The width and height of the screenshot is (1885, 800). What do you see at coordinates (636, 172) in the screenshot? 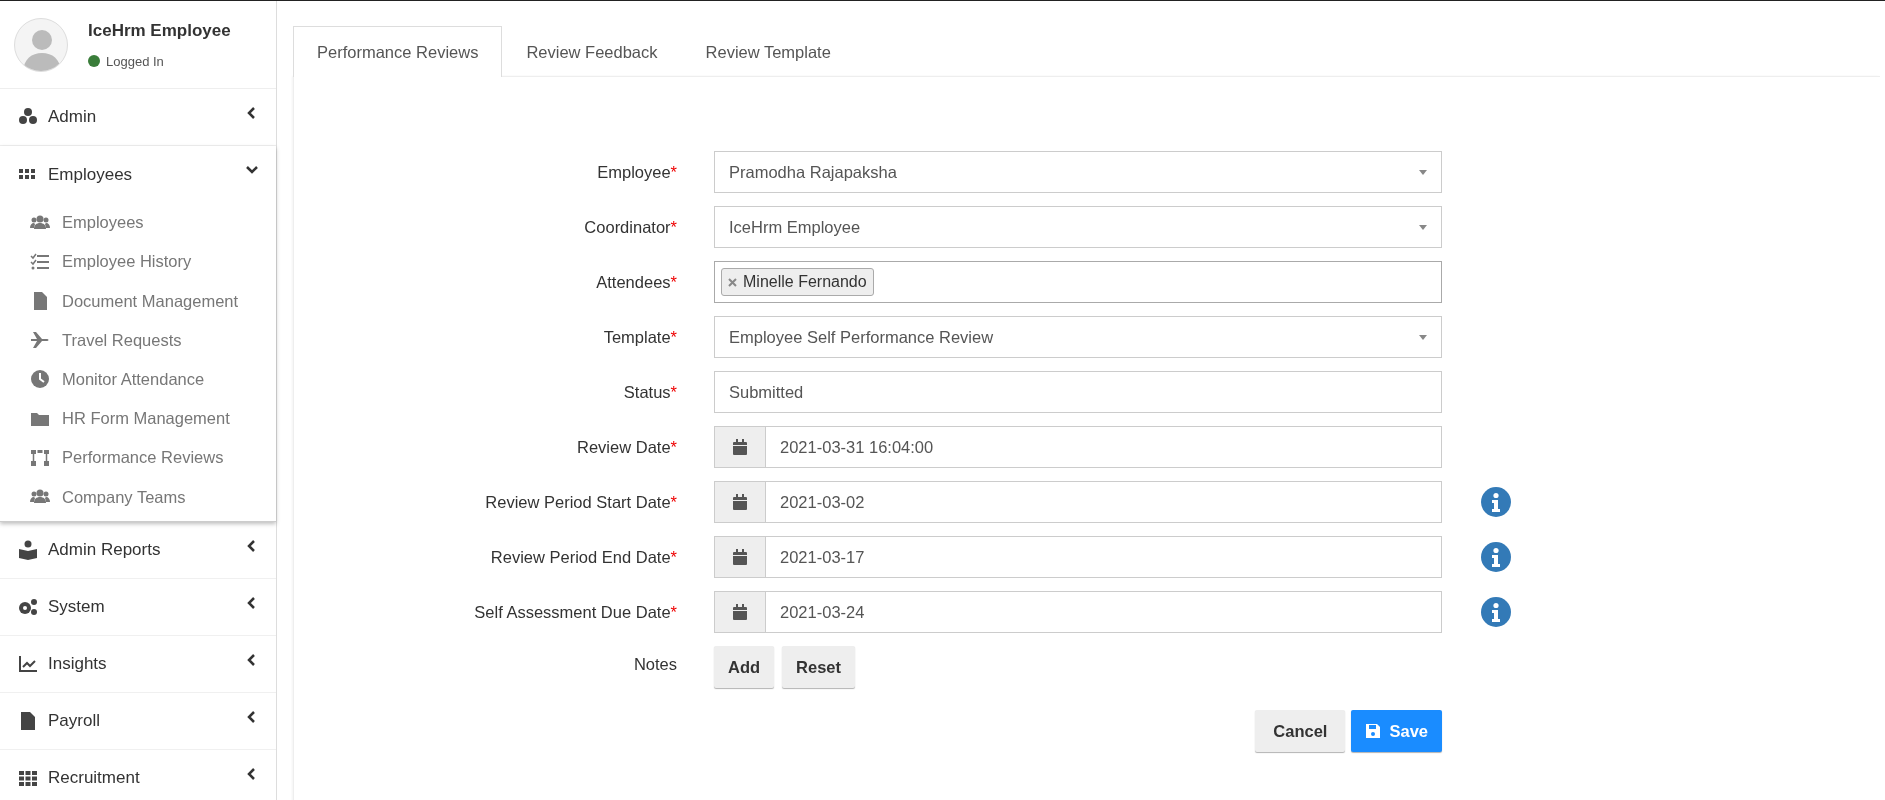
I see `field-label: Employee*` at bounding box center [636, 172].